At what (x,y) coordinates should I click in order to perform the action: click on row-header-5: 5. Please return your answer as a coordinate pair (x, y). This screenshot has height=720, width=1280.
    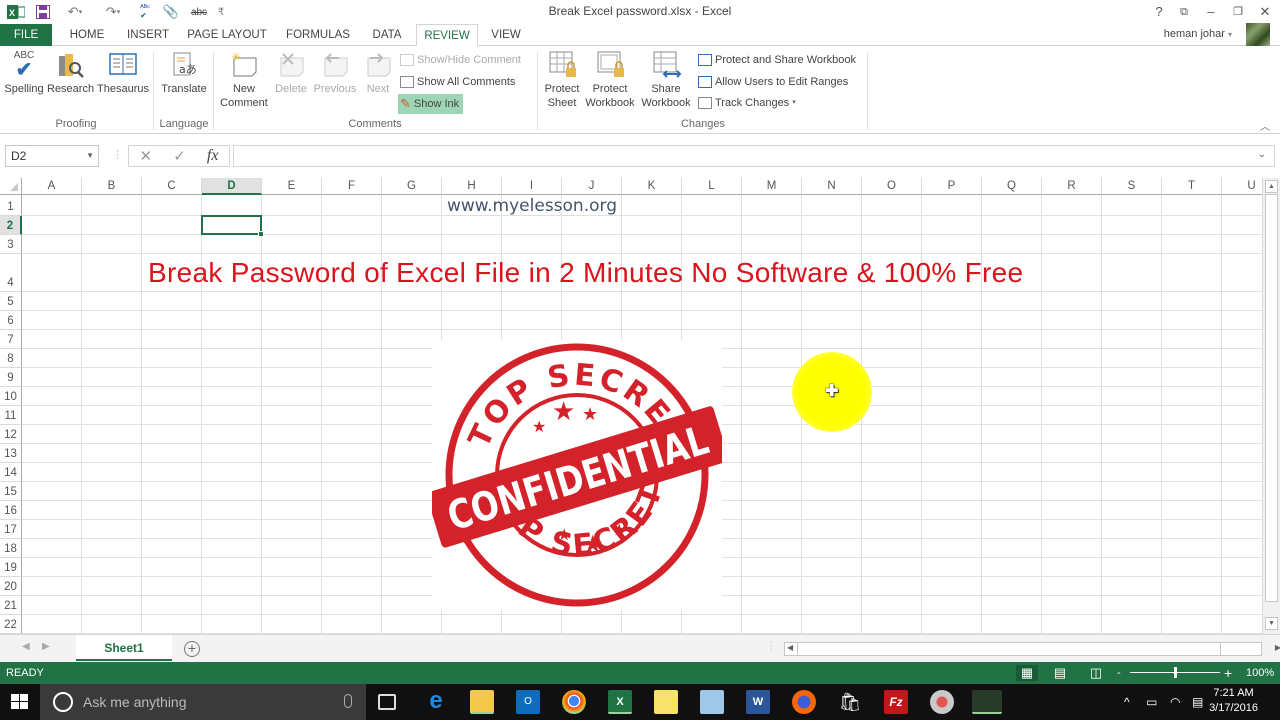
    Looking at the image, I should click on (11, 301).